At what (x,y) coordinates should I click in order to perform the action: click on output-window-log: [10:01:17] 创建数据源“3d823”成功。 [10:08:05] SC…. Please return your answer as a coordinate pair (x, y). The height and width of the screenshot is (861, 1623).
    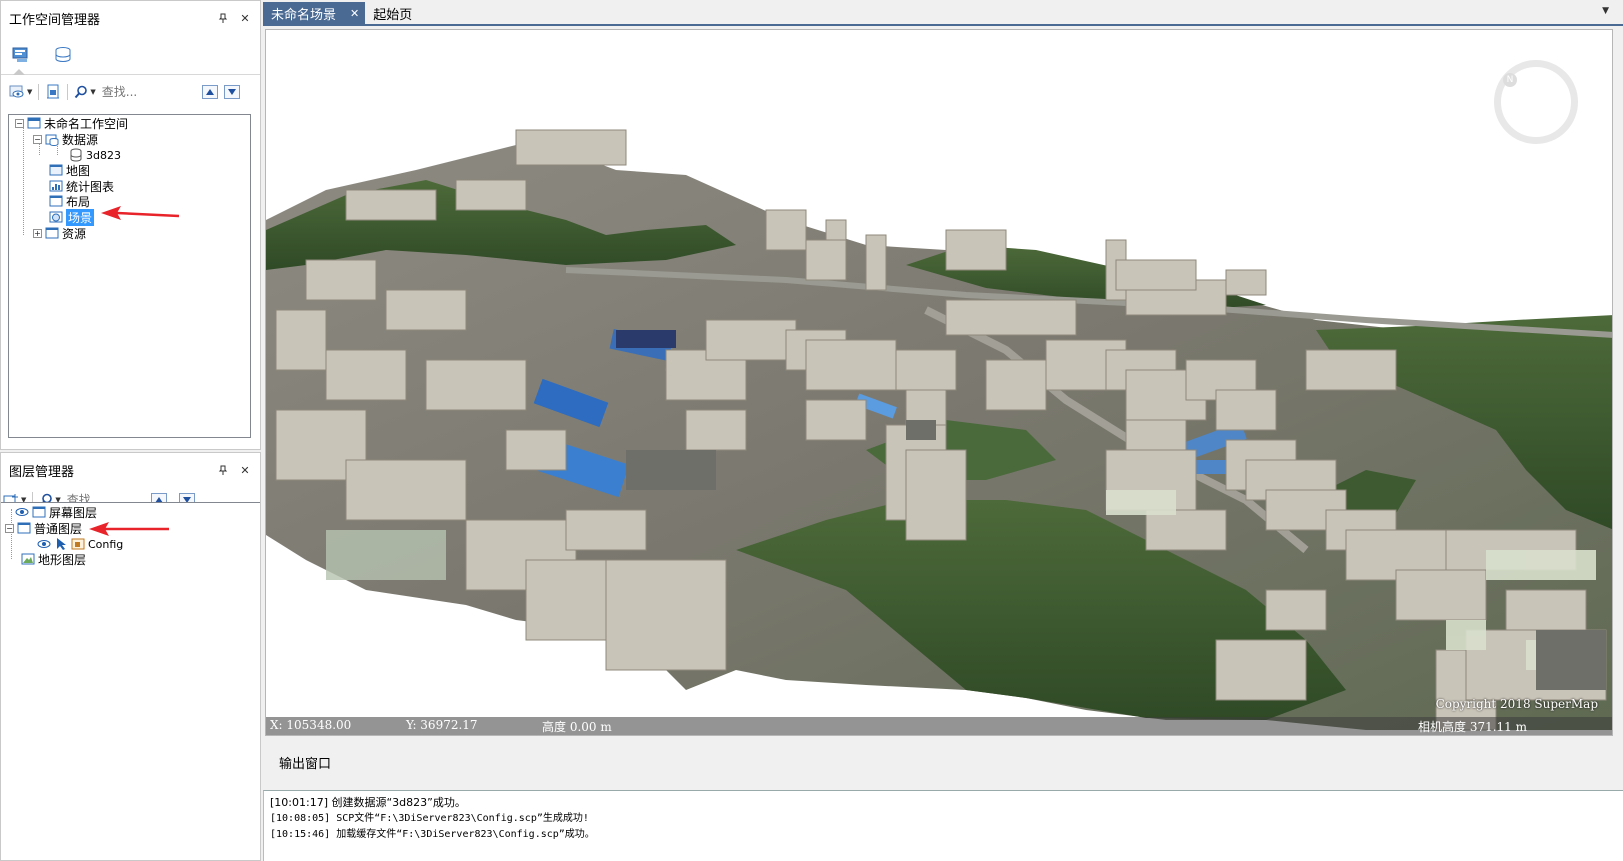
    Looking at the image, I should click on (943, 825).